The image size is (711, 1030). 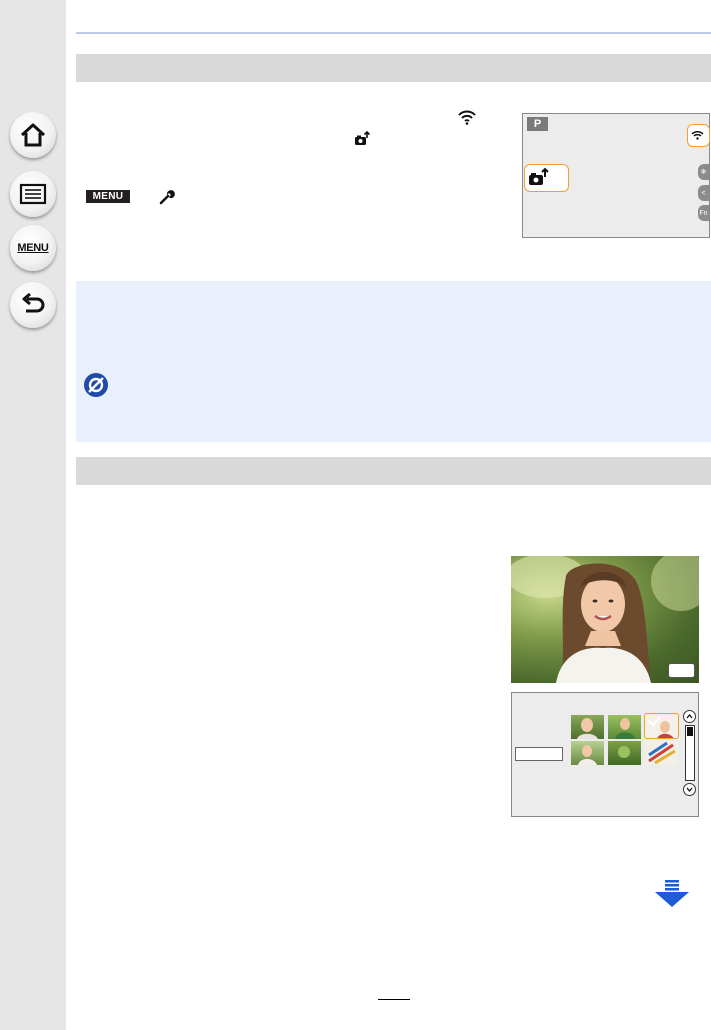 I want to click on list-icon, so click(x=33, y=194).